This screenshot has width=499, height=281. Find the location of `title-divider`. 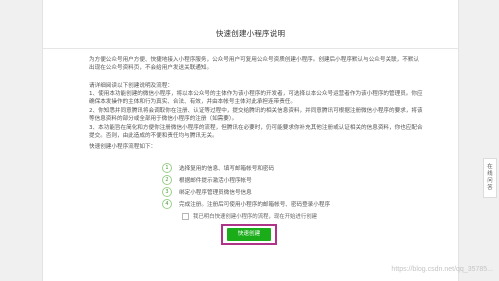

title-divider is located at coordinates (250, 48).